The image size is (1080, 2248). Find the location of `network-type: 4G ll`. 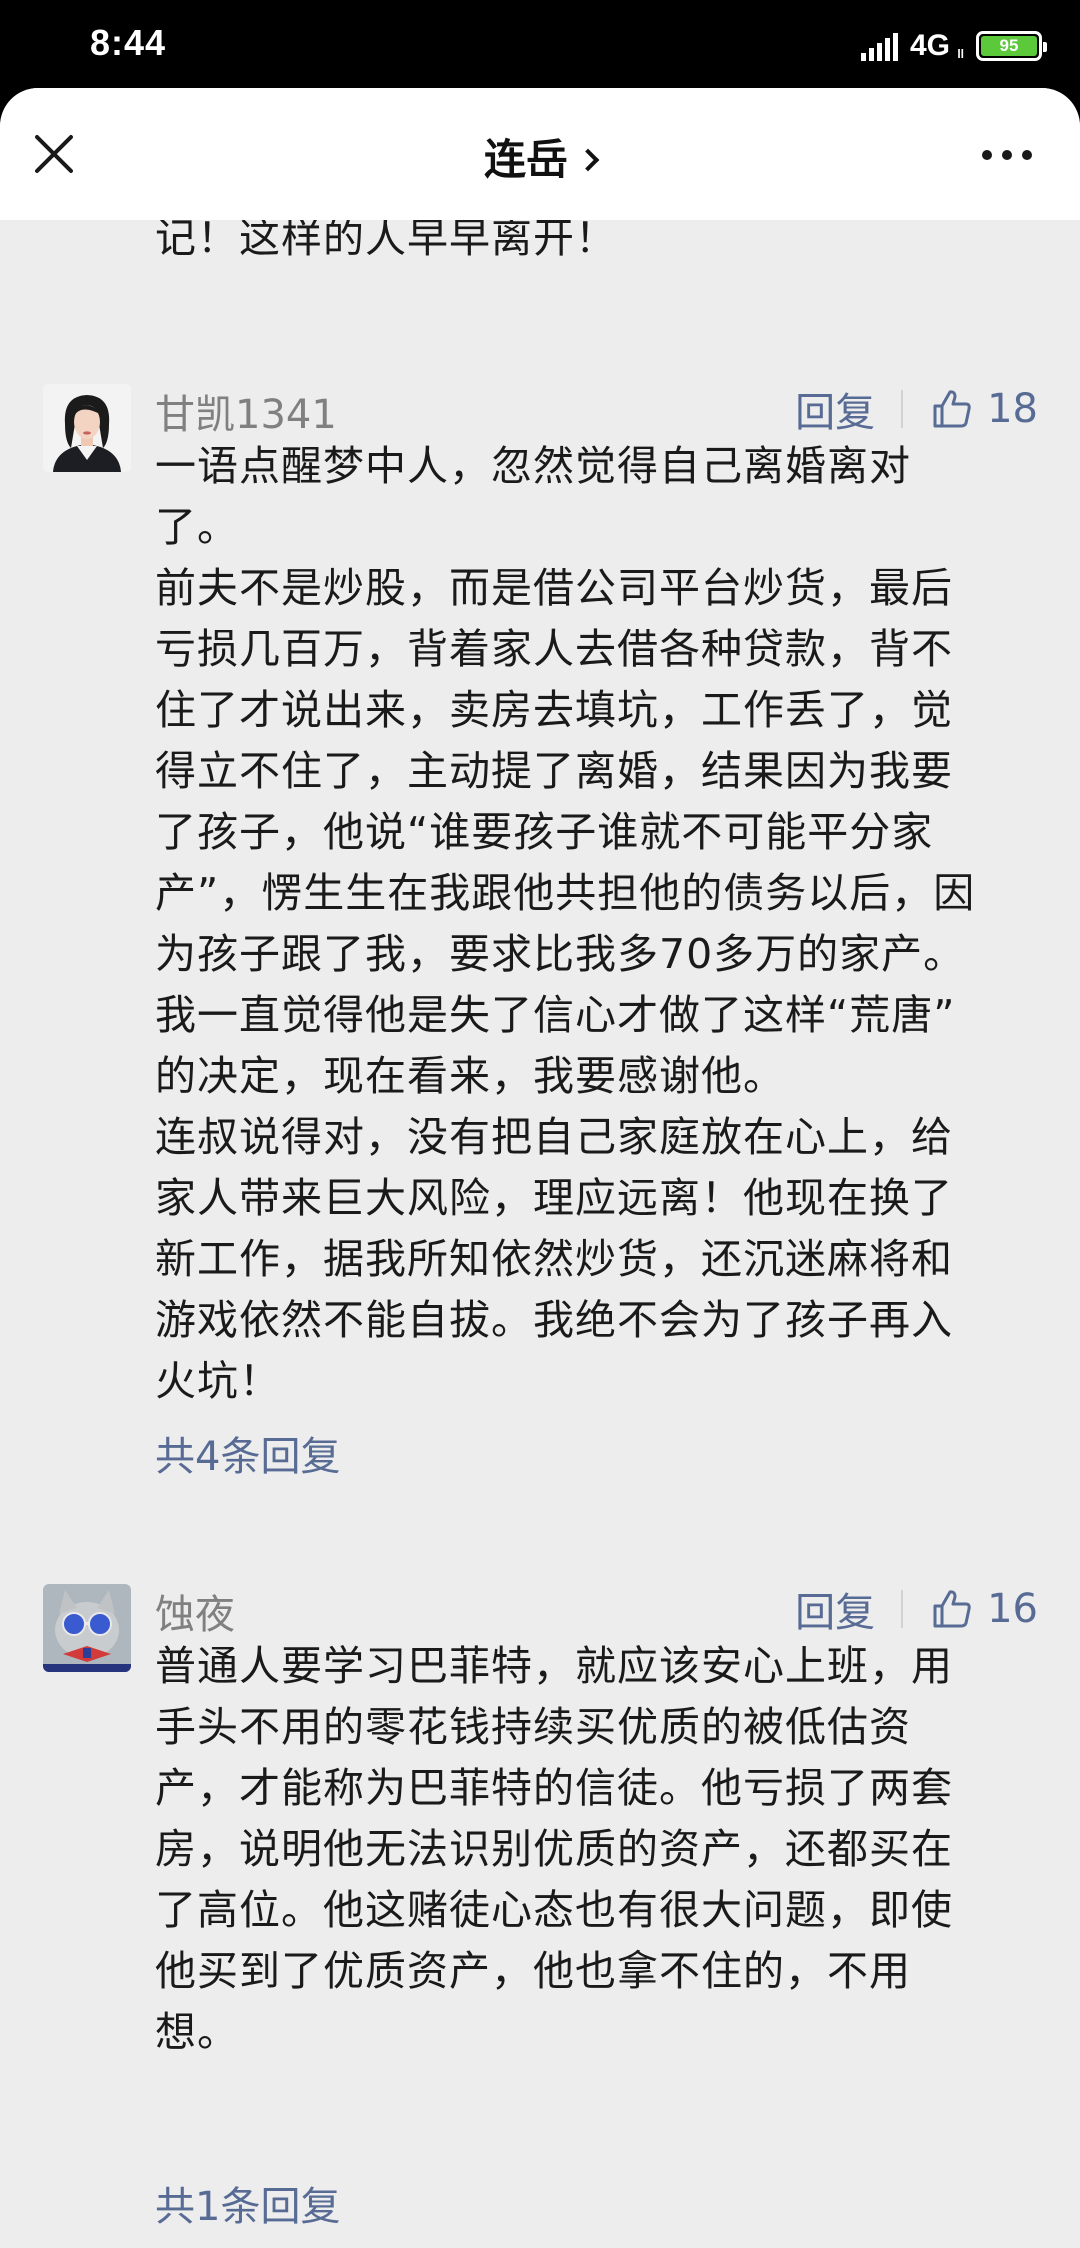

network-type: 4G ll is located at coordinates (936, 46).